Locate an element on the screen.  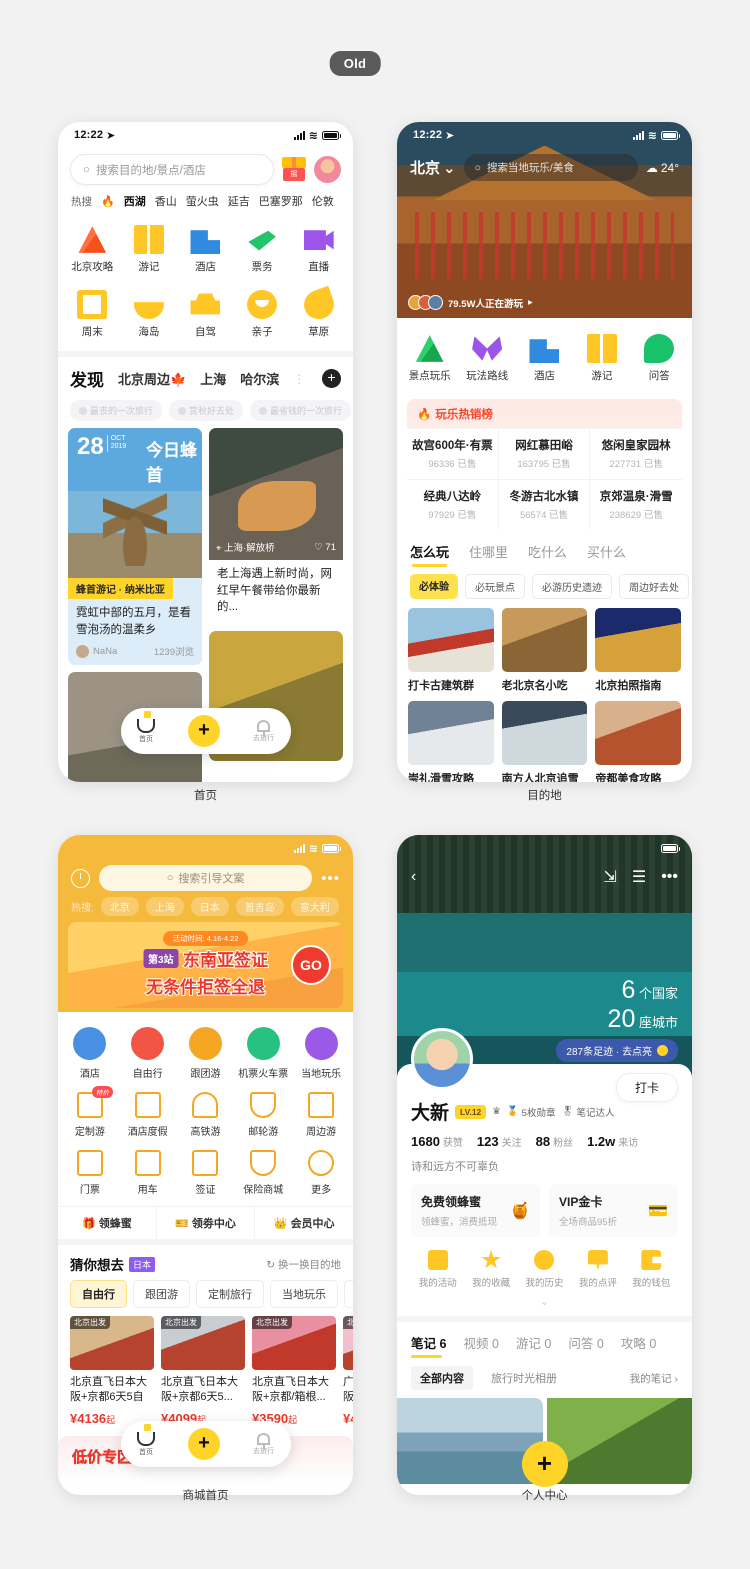
rank-item: 冬游古北水镇 56574 已售 is located at coordinates (545, 505).